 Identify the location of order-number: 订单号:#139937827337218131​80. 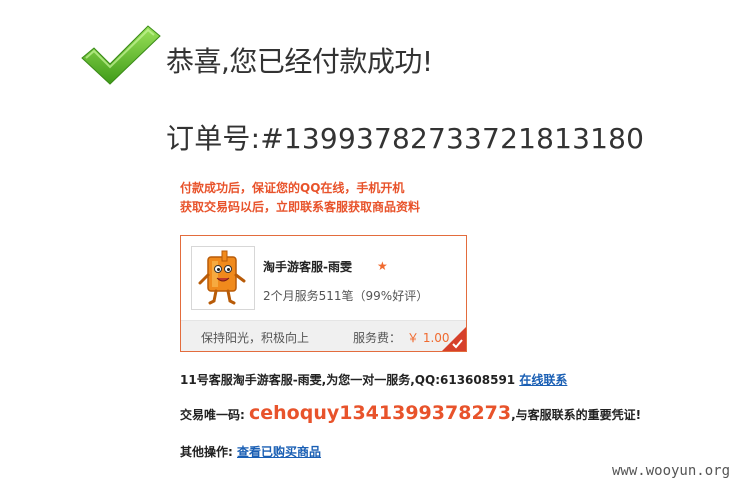
(405, 137).